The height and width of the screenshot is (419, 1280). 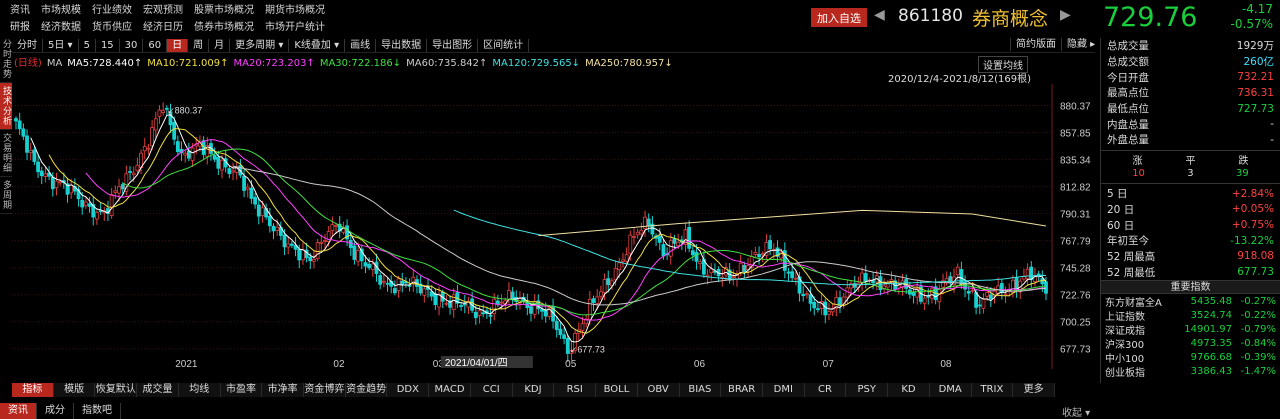 What do you see at coordinates (1076, 411) in the screenshot?
I see `collapse-button: 收起 ▾` at bounding box center [1076, 411].